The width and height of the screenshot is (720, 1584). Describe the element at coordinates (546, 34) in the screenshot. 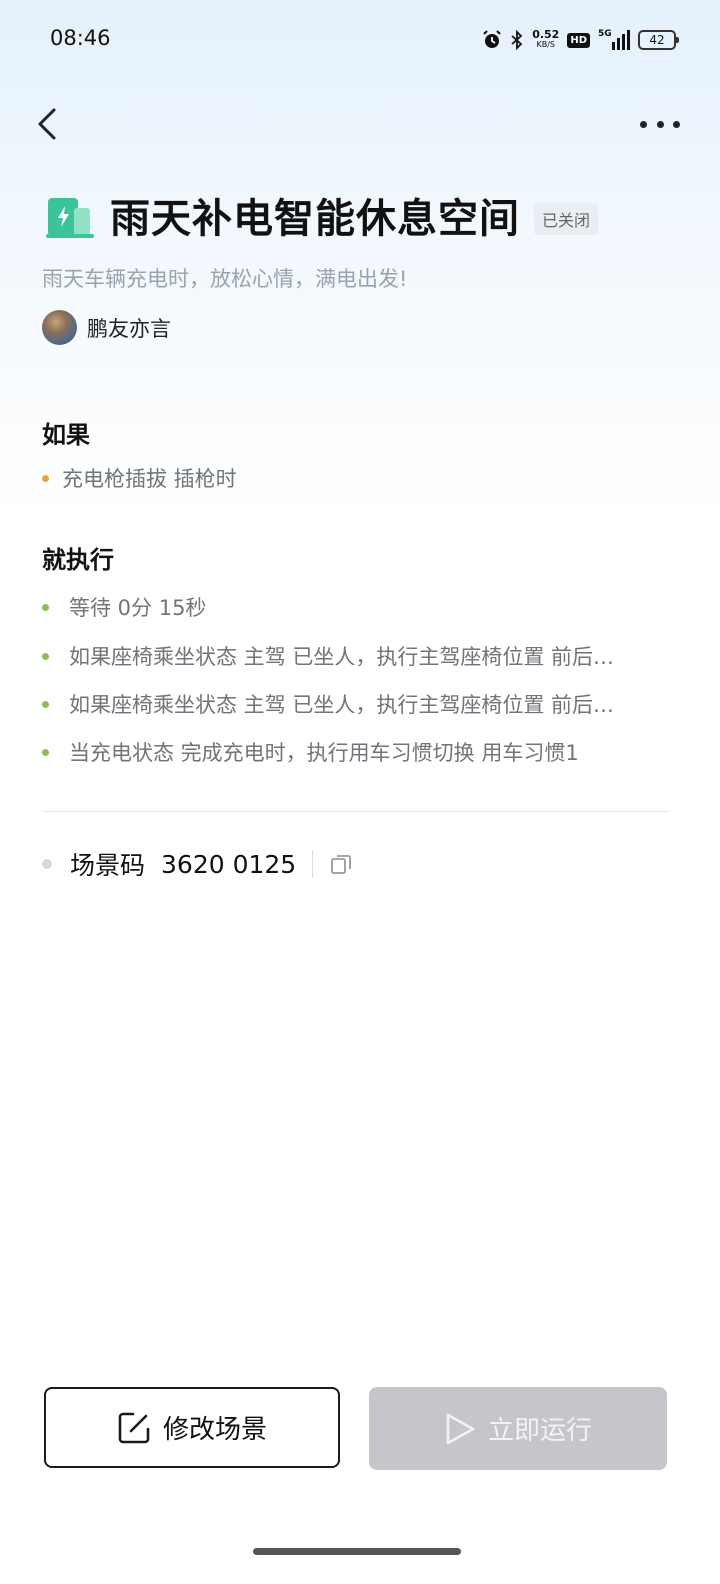

I see `net-speed-value: 0.52` at that location.